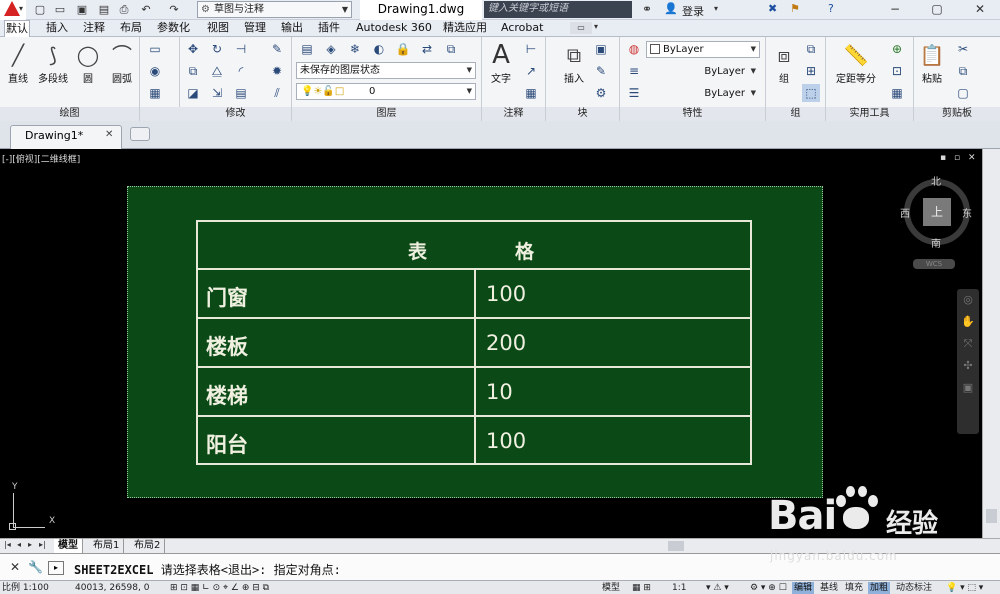  What do you see at coordinates (35, 567) in the screenshot?
I see `wrench-icon: 🔧` at bounding box center [35, 567].